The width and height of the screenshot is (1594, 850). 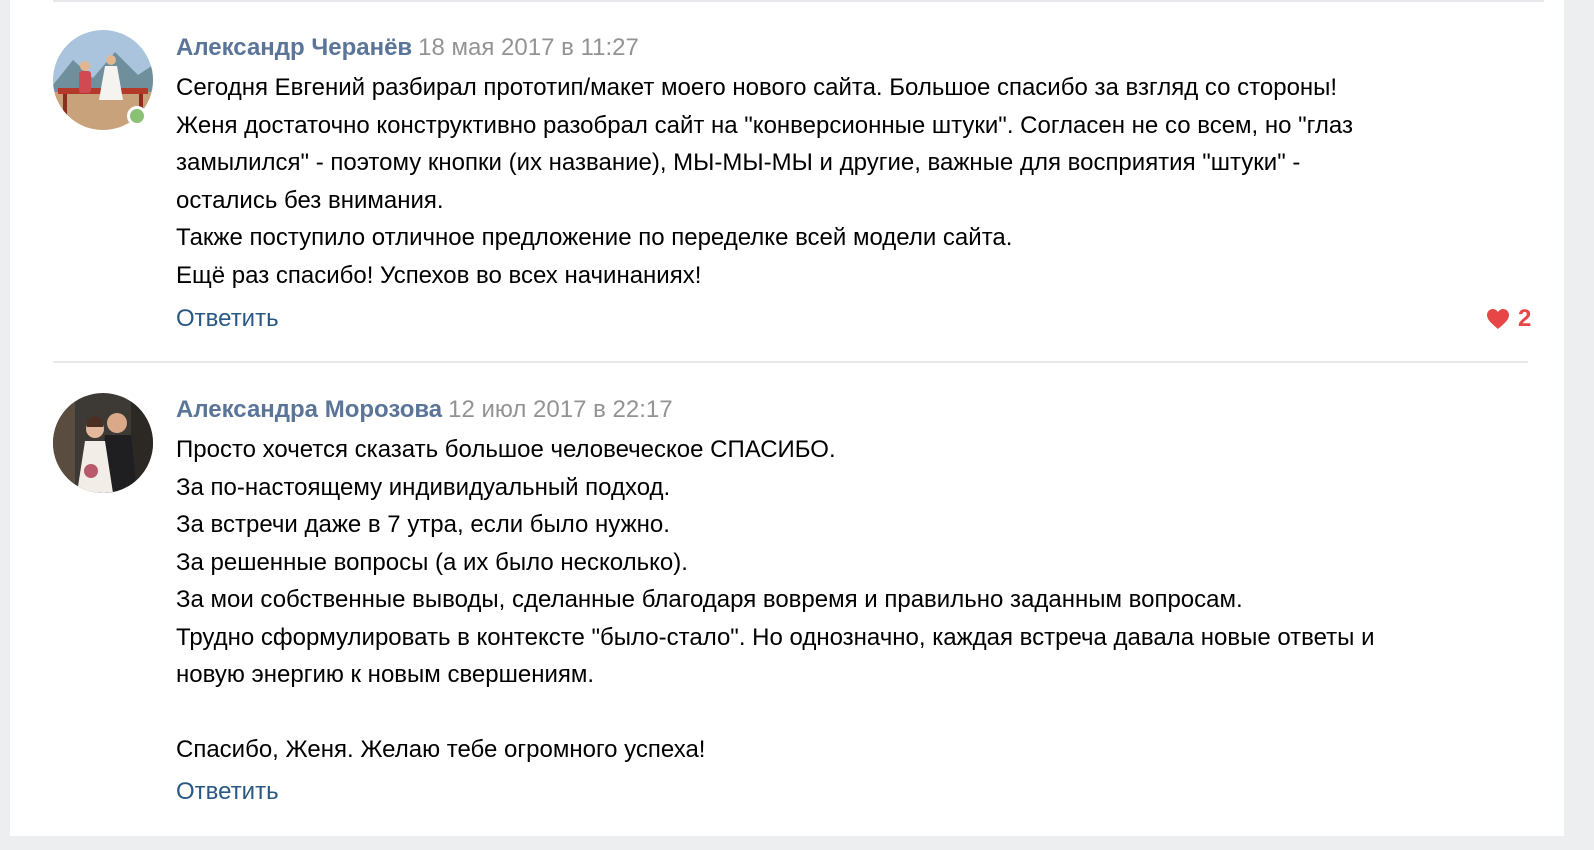 What do you see at coordinates (1498, 319) in the screenshot?
I see `heart-icon` at bounding box center [1498, 319].